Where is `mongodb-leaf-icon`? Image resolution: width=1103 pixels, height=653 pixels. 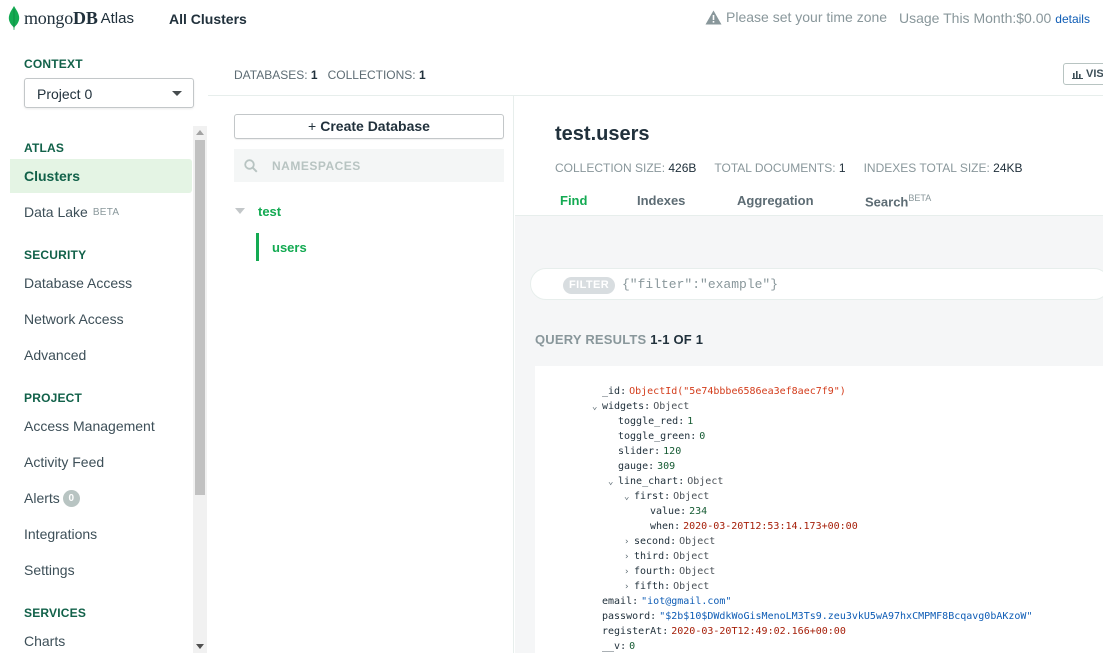 mongodb-leaf-icon is located at coordinates (14, 18).